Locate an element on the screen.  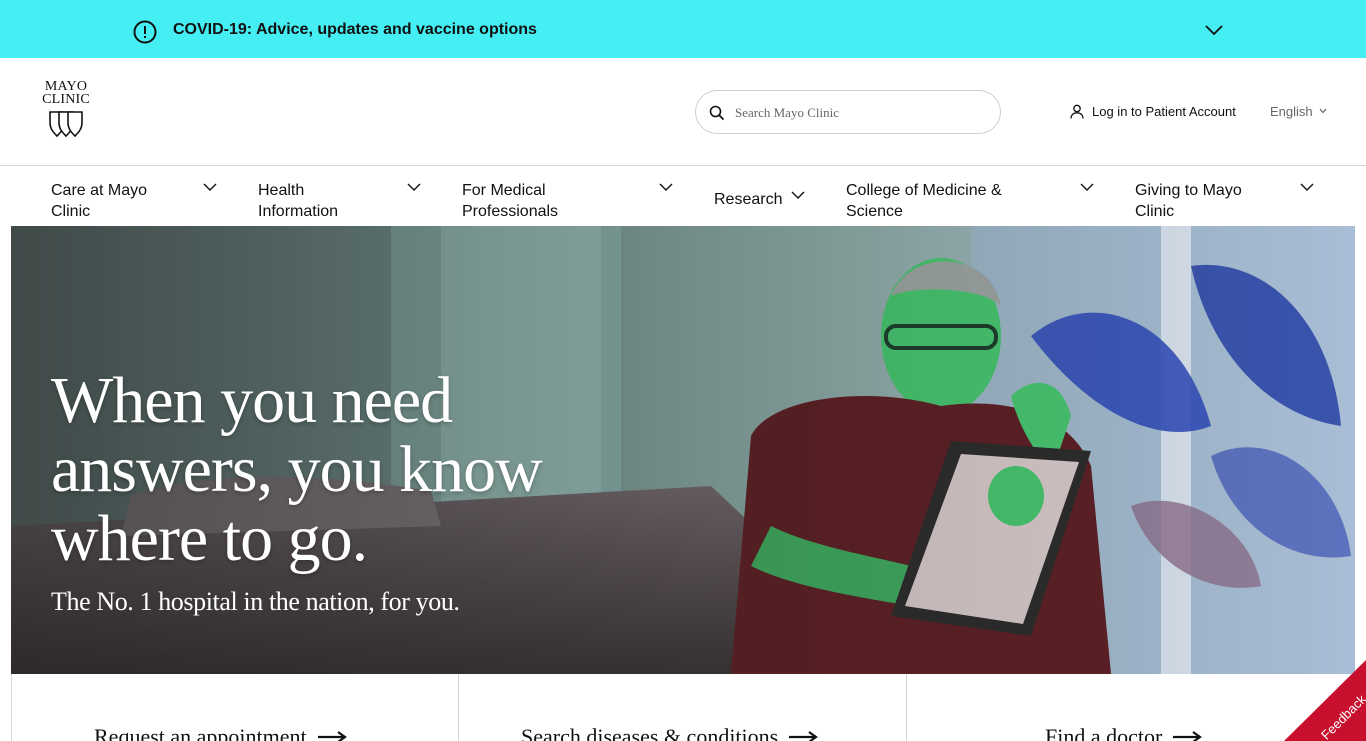
quick-link-card: Search diseases & conditions is located at coordinates (683, 707).